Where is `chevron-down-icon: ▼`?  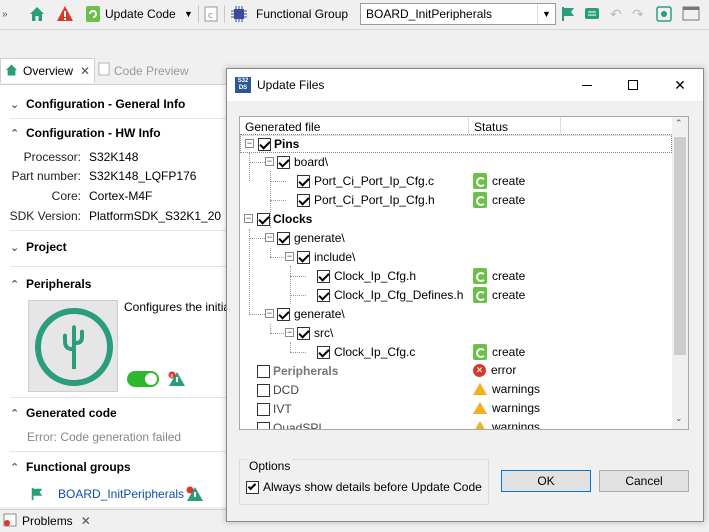
chevron-down-icon: ▼ is located at coordinates (546, 14).